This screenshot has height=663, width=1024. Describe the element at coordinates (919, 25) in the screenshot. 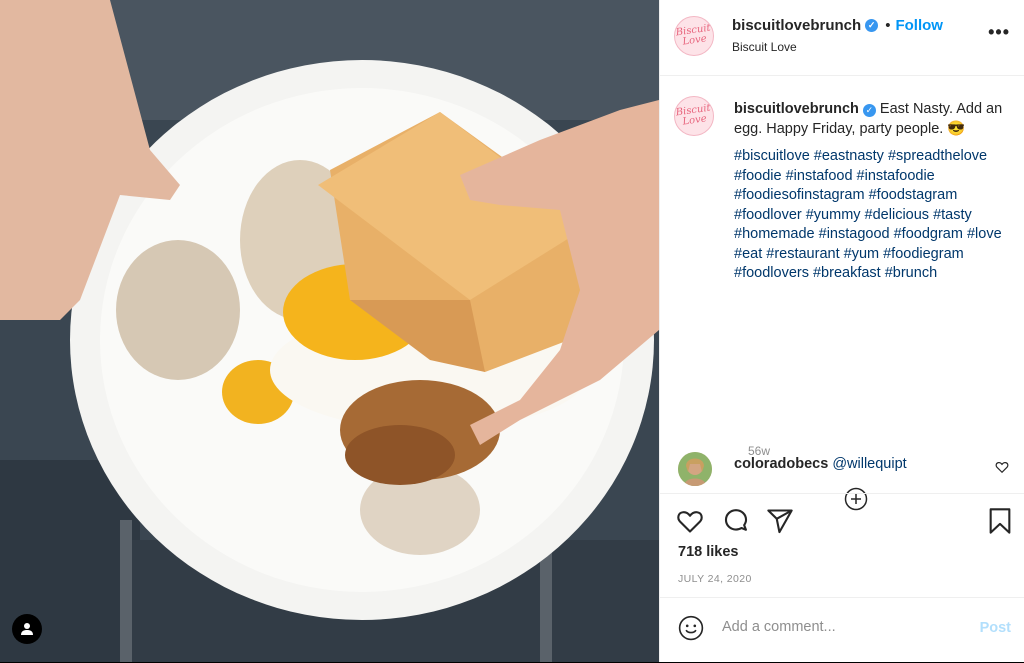

I see `follow-button: Follow` at that location.